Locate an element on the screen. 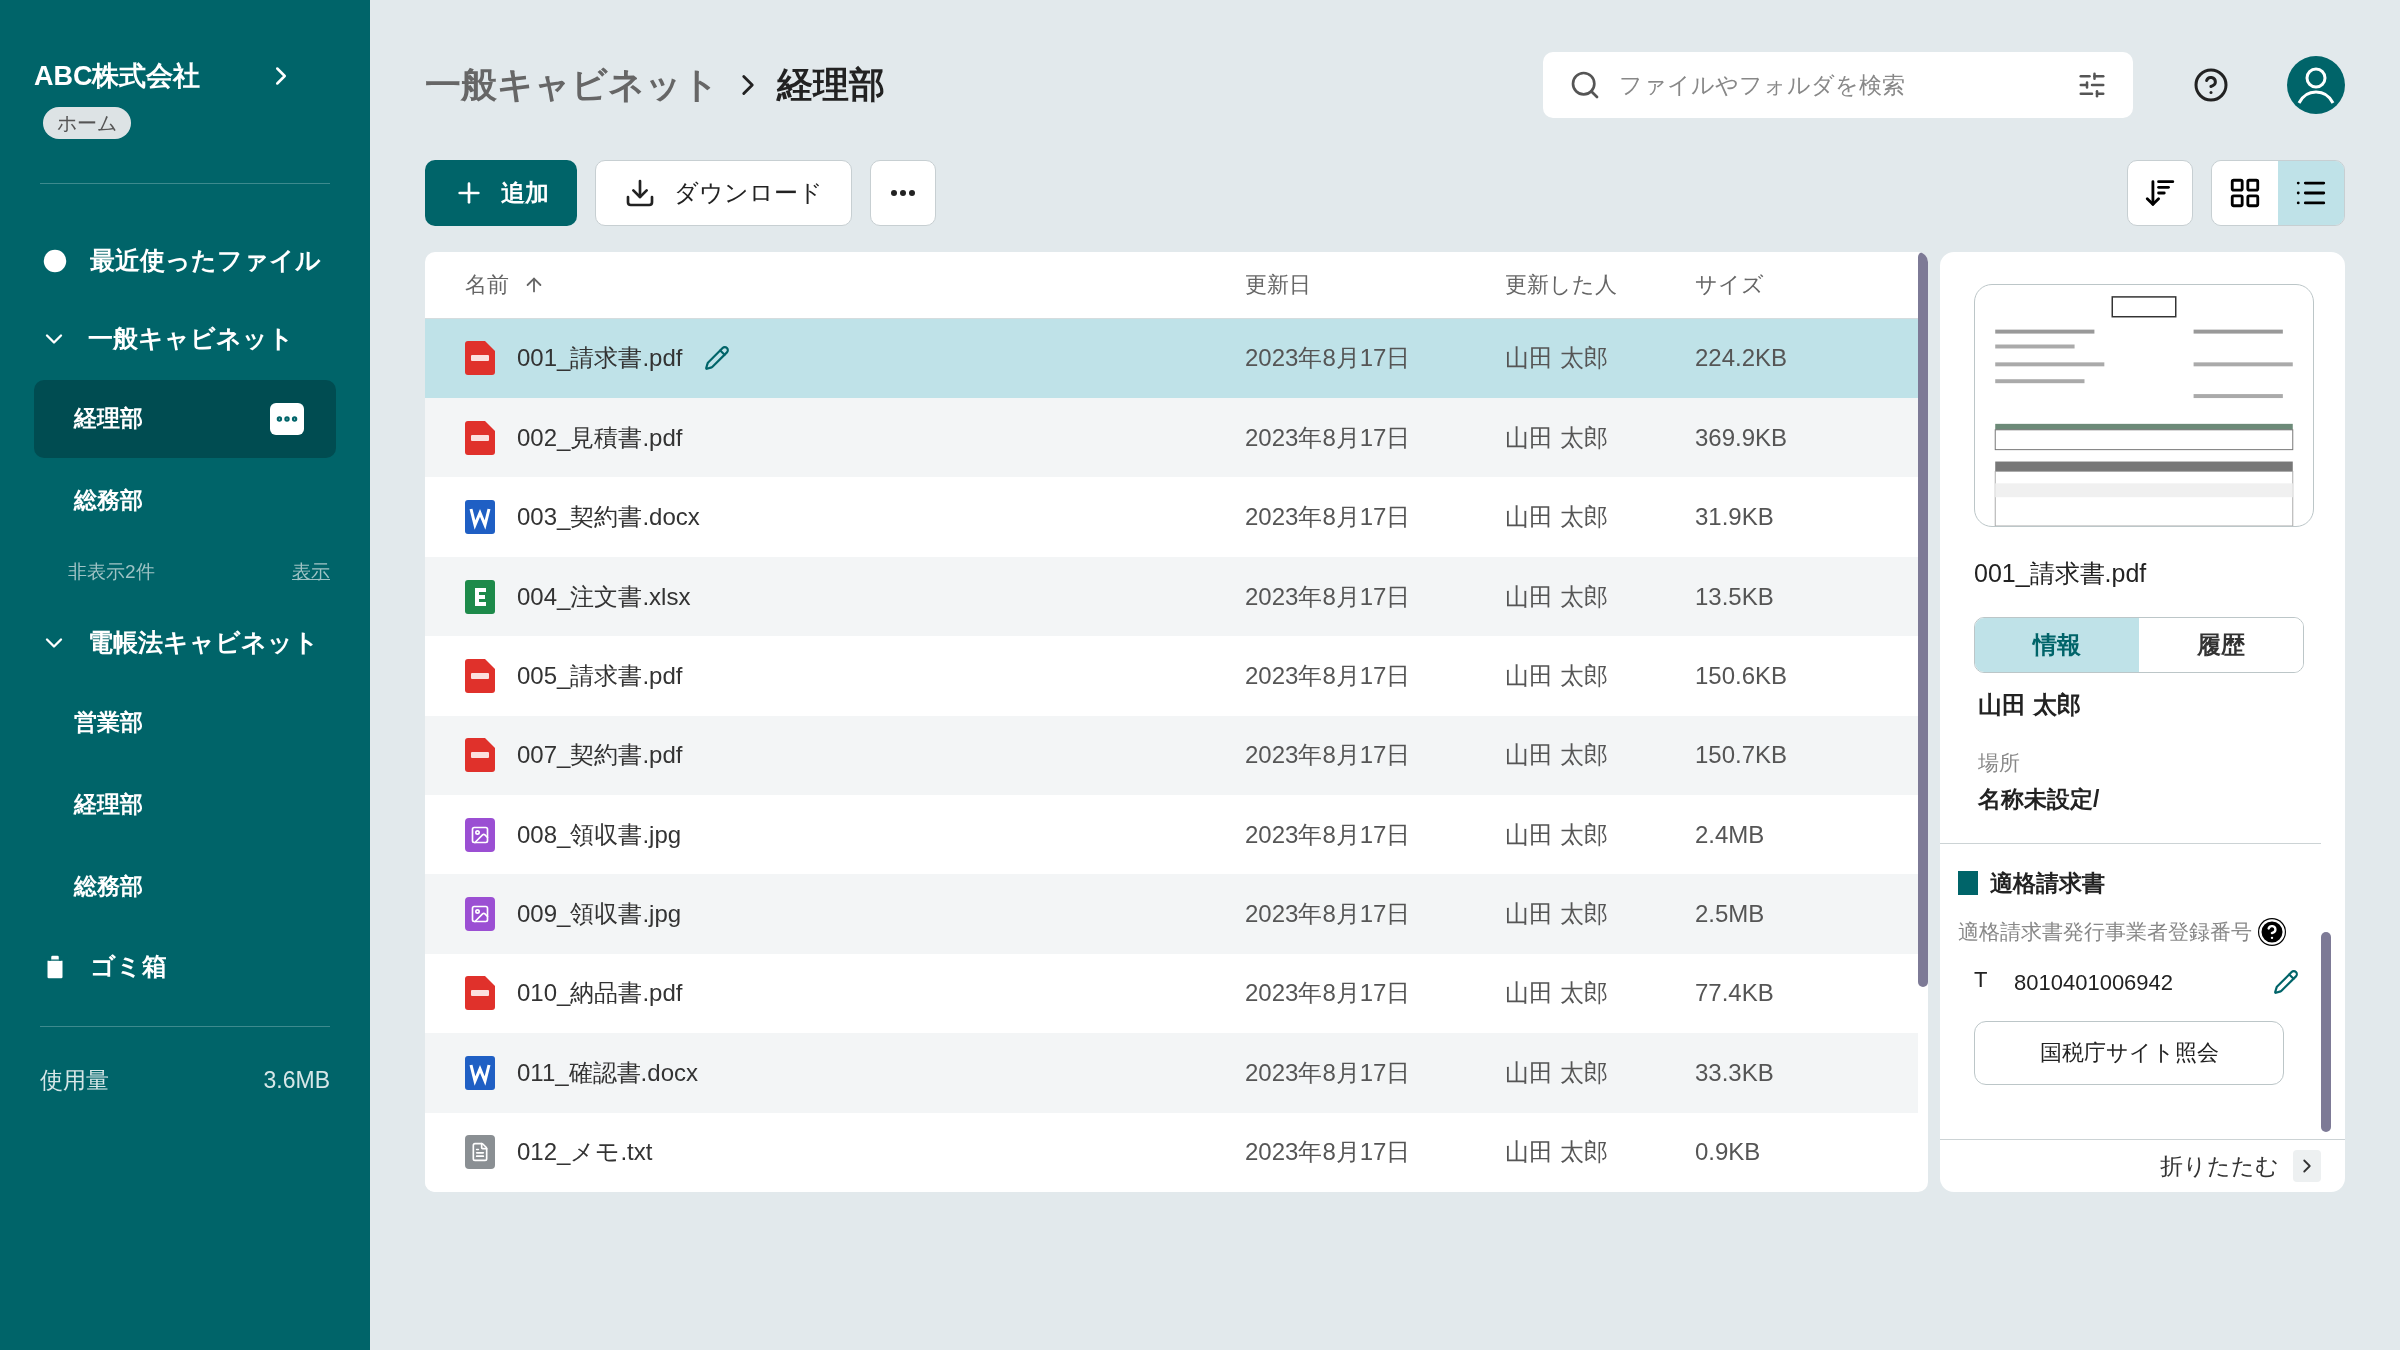  spreadsheet-file-icon is located at coordinates (480, 596).